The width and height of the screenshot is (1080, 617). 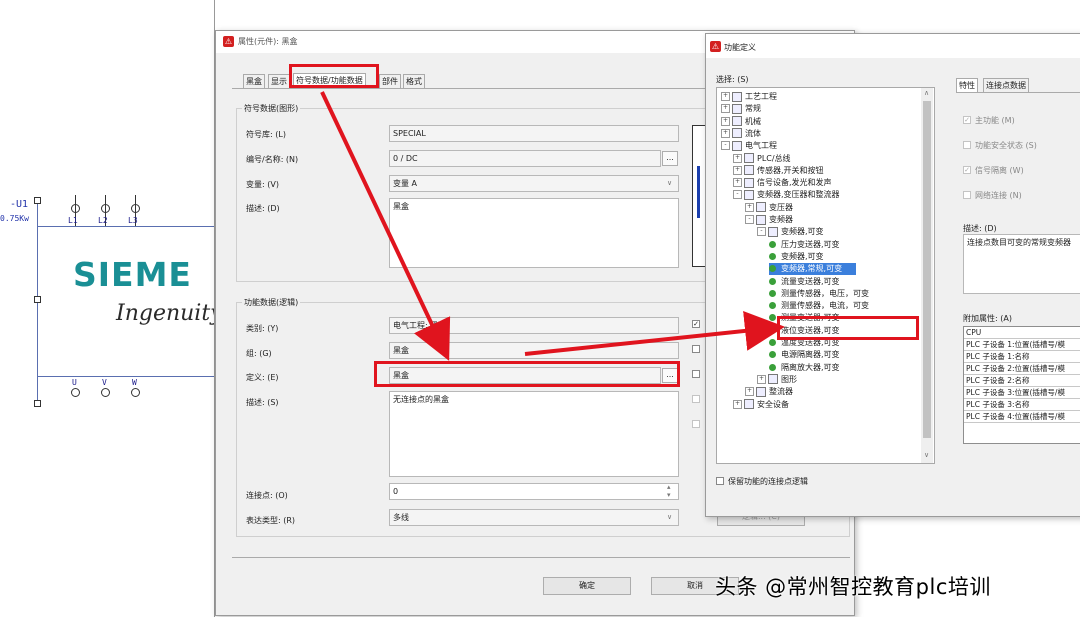 I want to click on tree-item: 测量传感器，电流，可变, so click(x=819, y=306).